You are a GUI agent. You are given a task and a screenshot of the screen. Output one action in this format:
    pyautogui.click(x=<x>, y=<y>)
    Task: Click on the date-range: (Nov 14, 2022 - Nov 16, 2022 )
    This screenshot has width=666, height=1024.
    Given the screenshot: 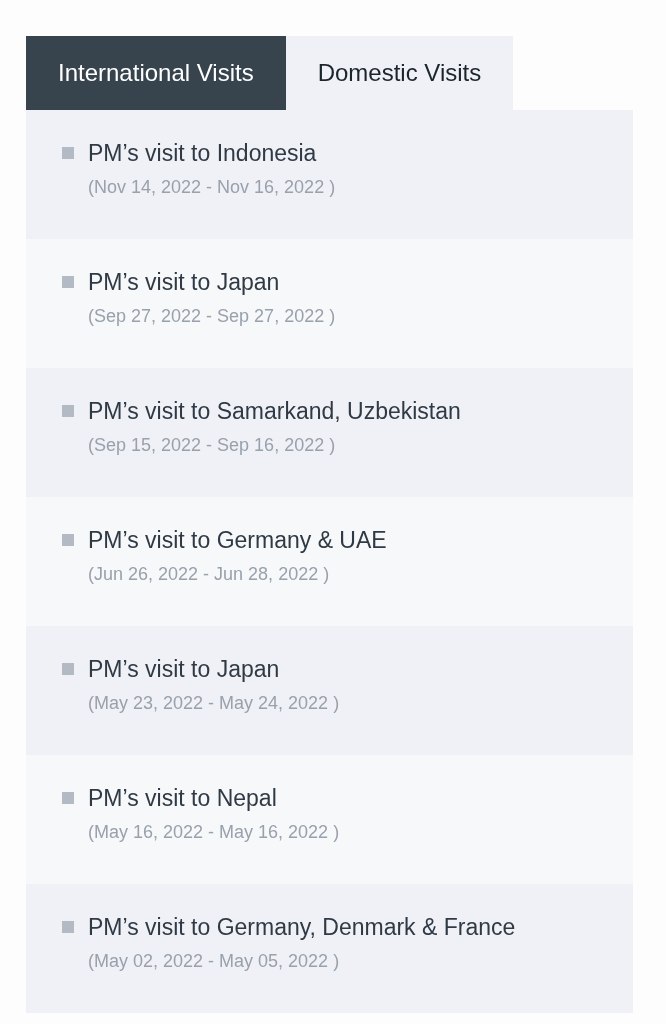 What is the action you would take?
    pyautogui.click(x=212, y=187)
    